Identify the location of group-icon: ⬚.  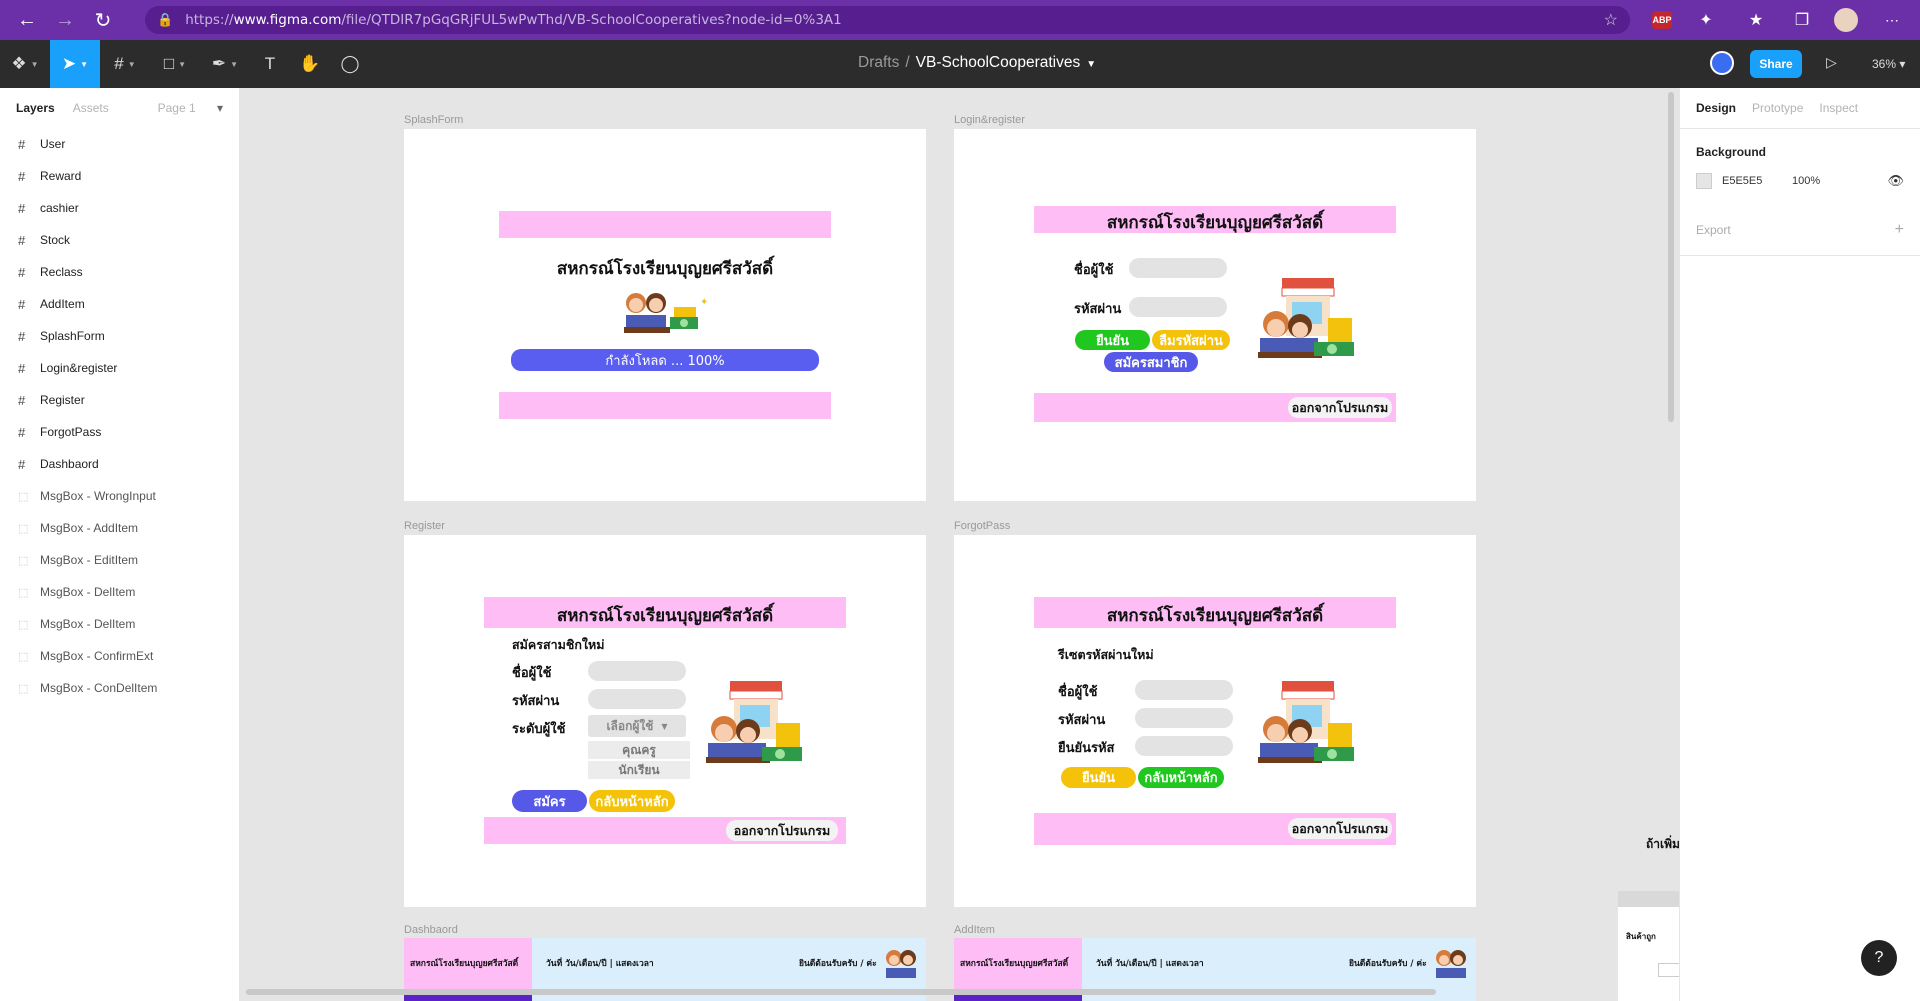
(23, 528).